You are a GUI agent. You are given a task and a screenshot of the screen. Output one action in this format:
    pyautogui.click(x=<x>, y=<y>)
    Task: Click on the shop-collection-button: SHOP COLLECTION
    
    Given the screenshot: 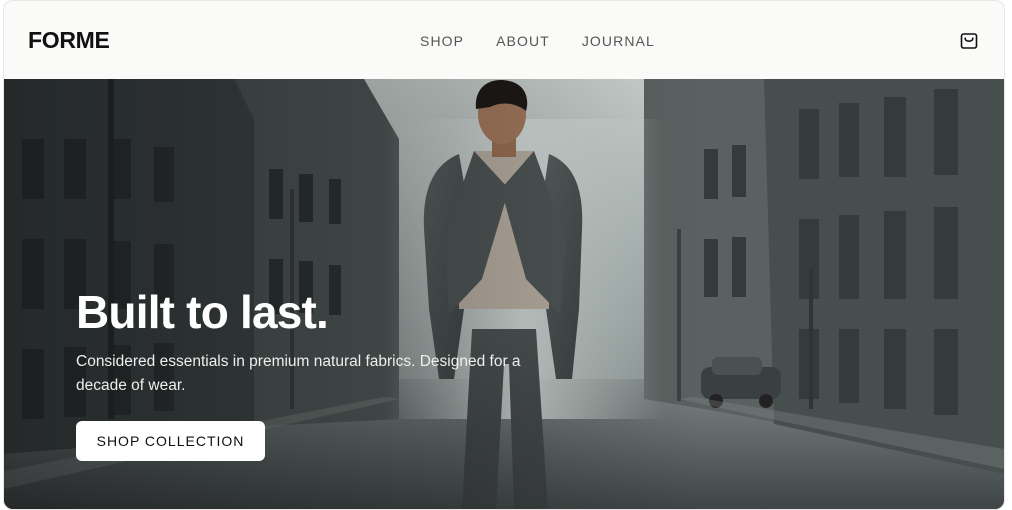 What is the action you would take?
    pyautogui.click(x=170, y=441)
    